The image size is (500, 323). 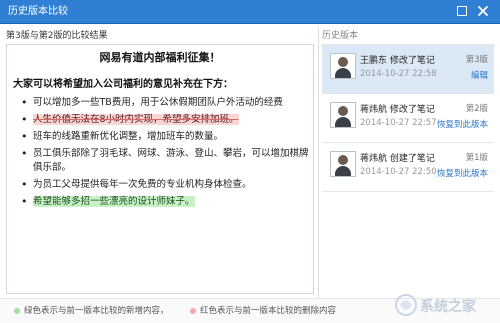 I want to click on edit-link: 编辑, so click(x=479, y=75).